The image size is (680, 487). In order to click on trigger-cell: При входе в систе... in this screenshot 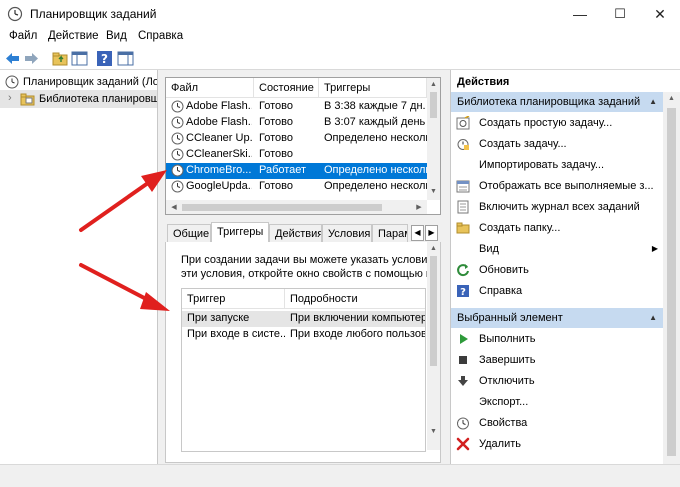, I will do `click(236, 334)`.